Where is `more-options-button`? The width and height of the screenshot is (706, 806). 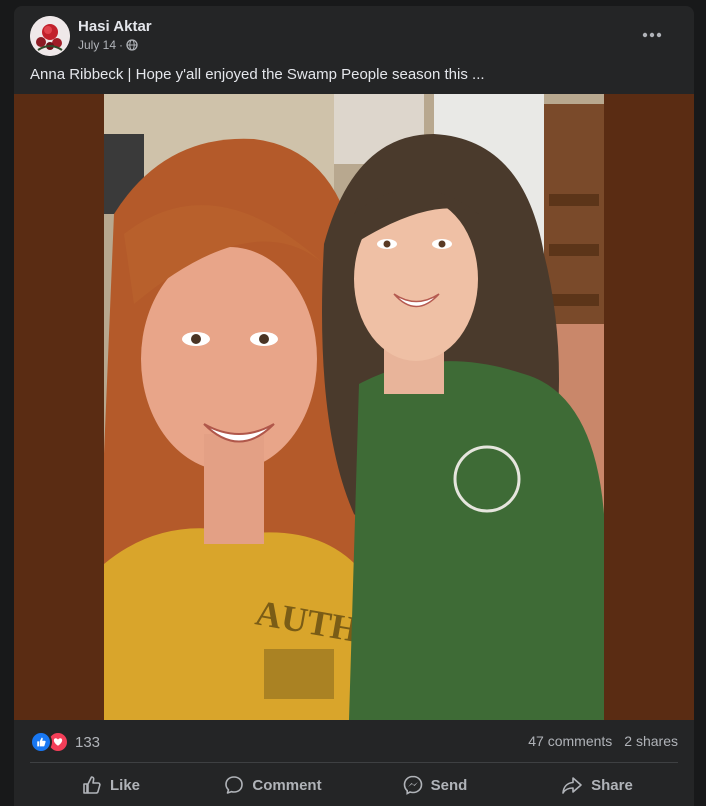 more-options-button is located at coordinates (652, 35).